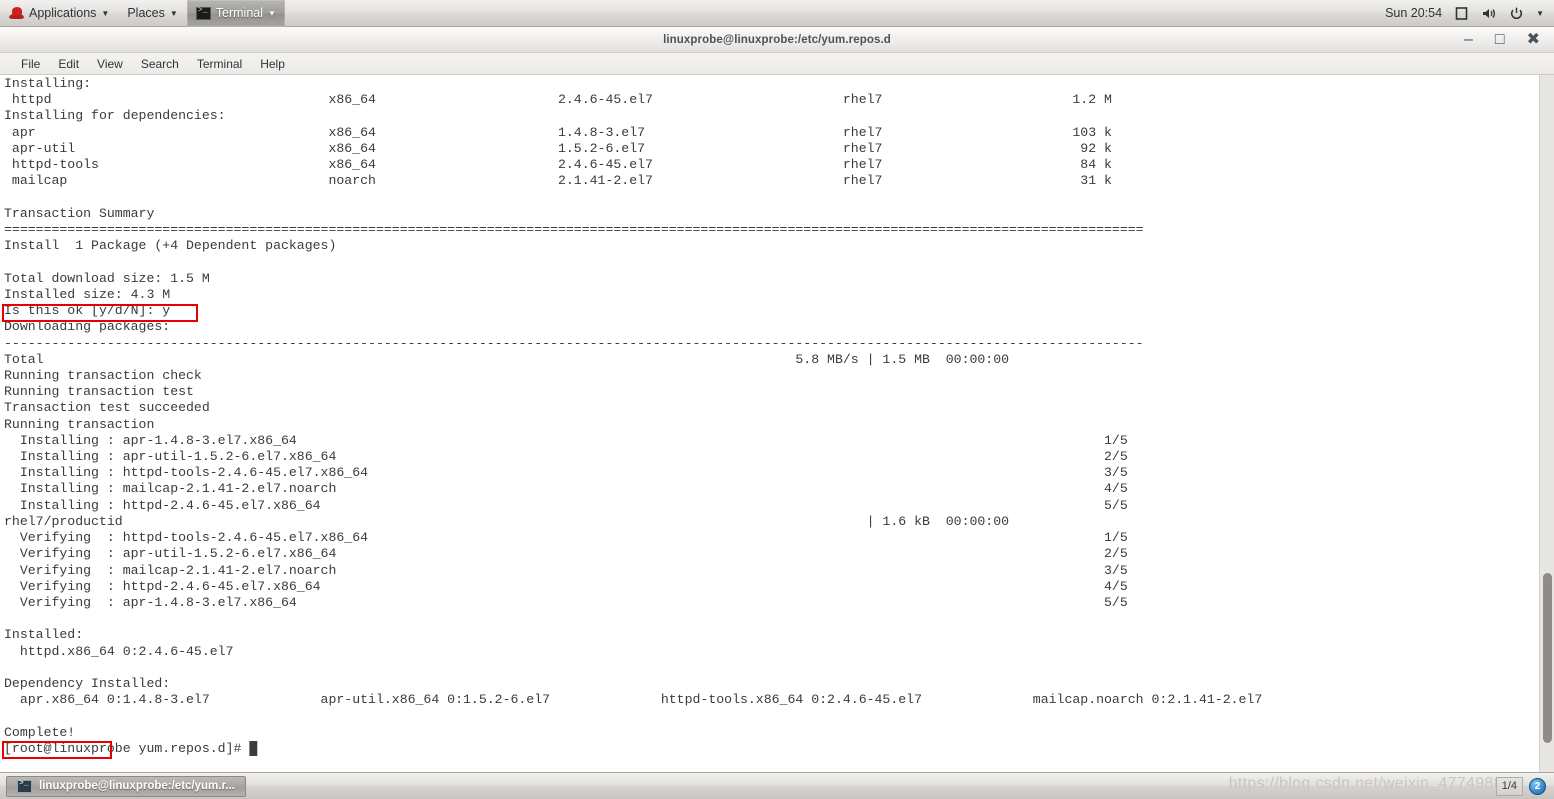 This screenshot has height=799, width=1554. Describe the element at coordinates (558, 148) in the screenshot. I see `terminal-line: apr-util x86_64 1.5.2-6.el7 rhel7 92 k` at that location.